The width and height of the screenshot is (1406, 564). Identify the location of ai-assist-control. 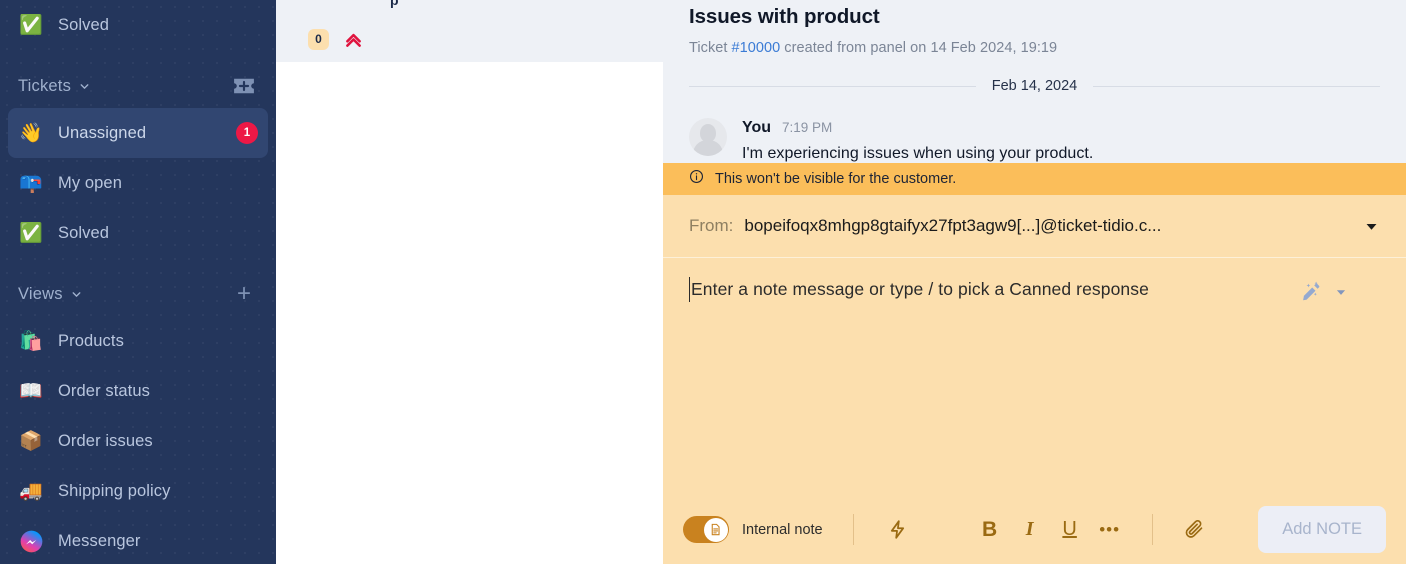
(1324, 294).